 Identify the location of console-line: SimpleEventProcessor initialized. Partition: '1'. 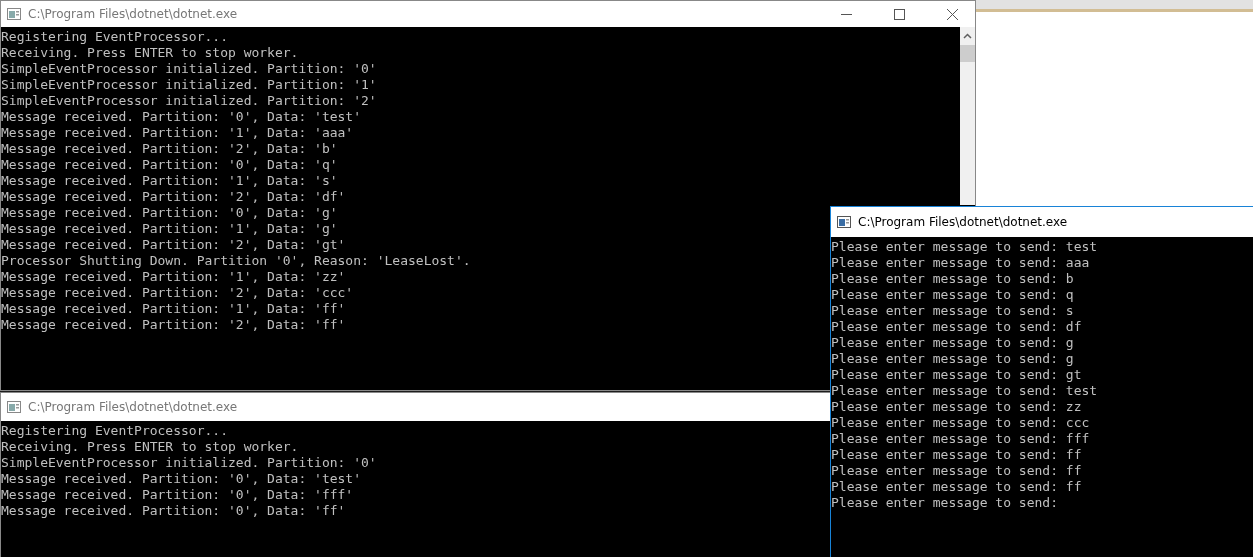
(189, 85).